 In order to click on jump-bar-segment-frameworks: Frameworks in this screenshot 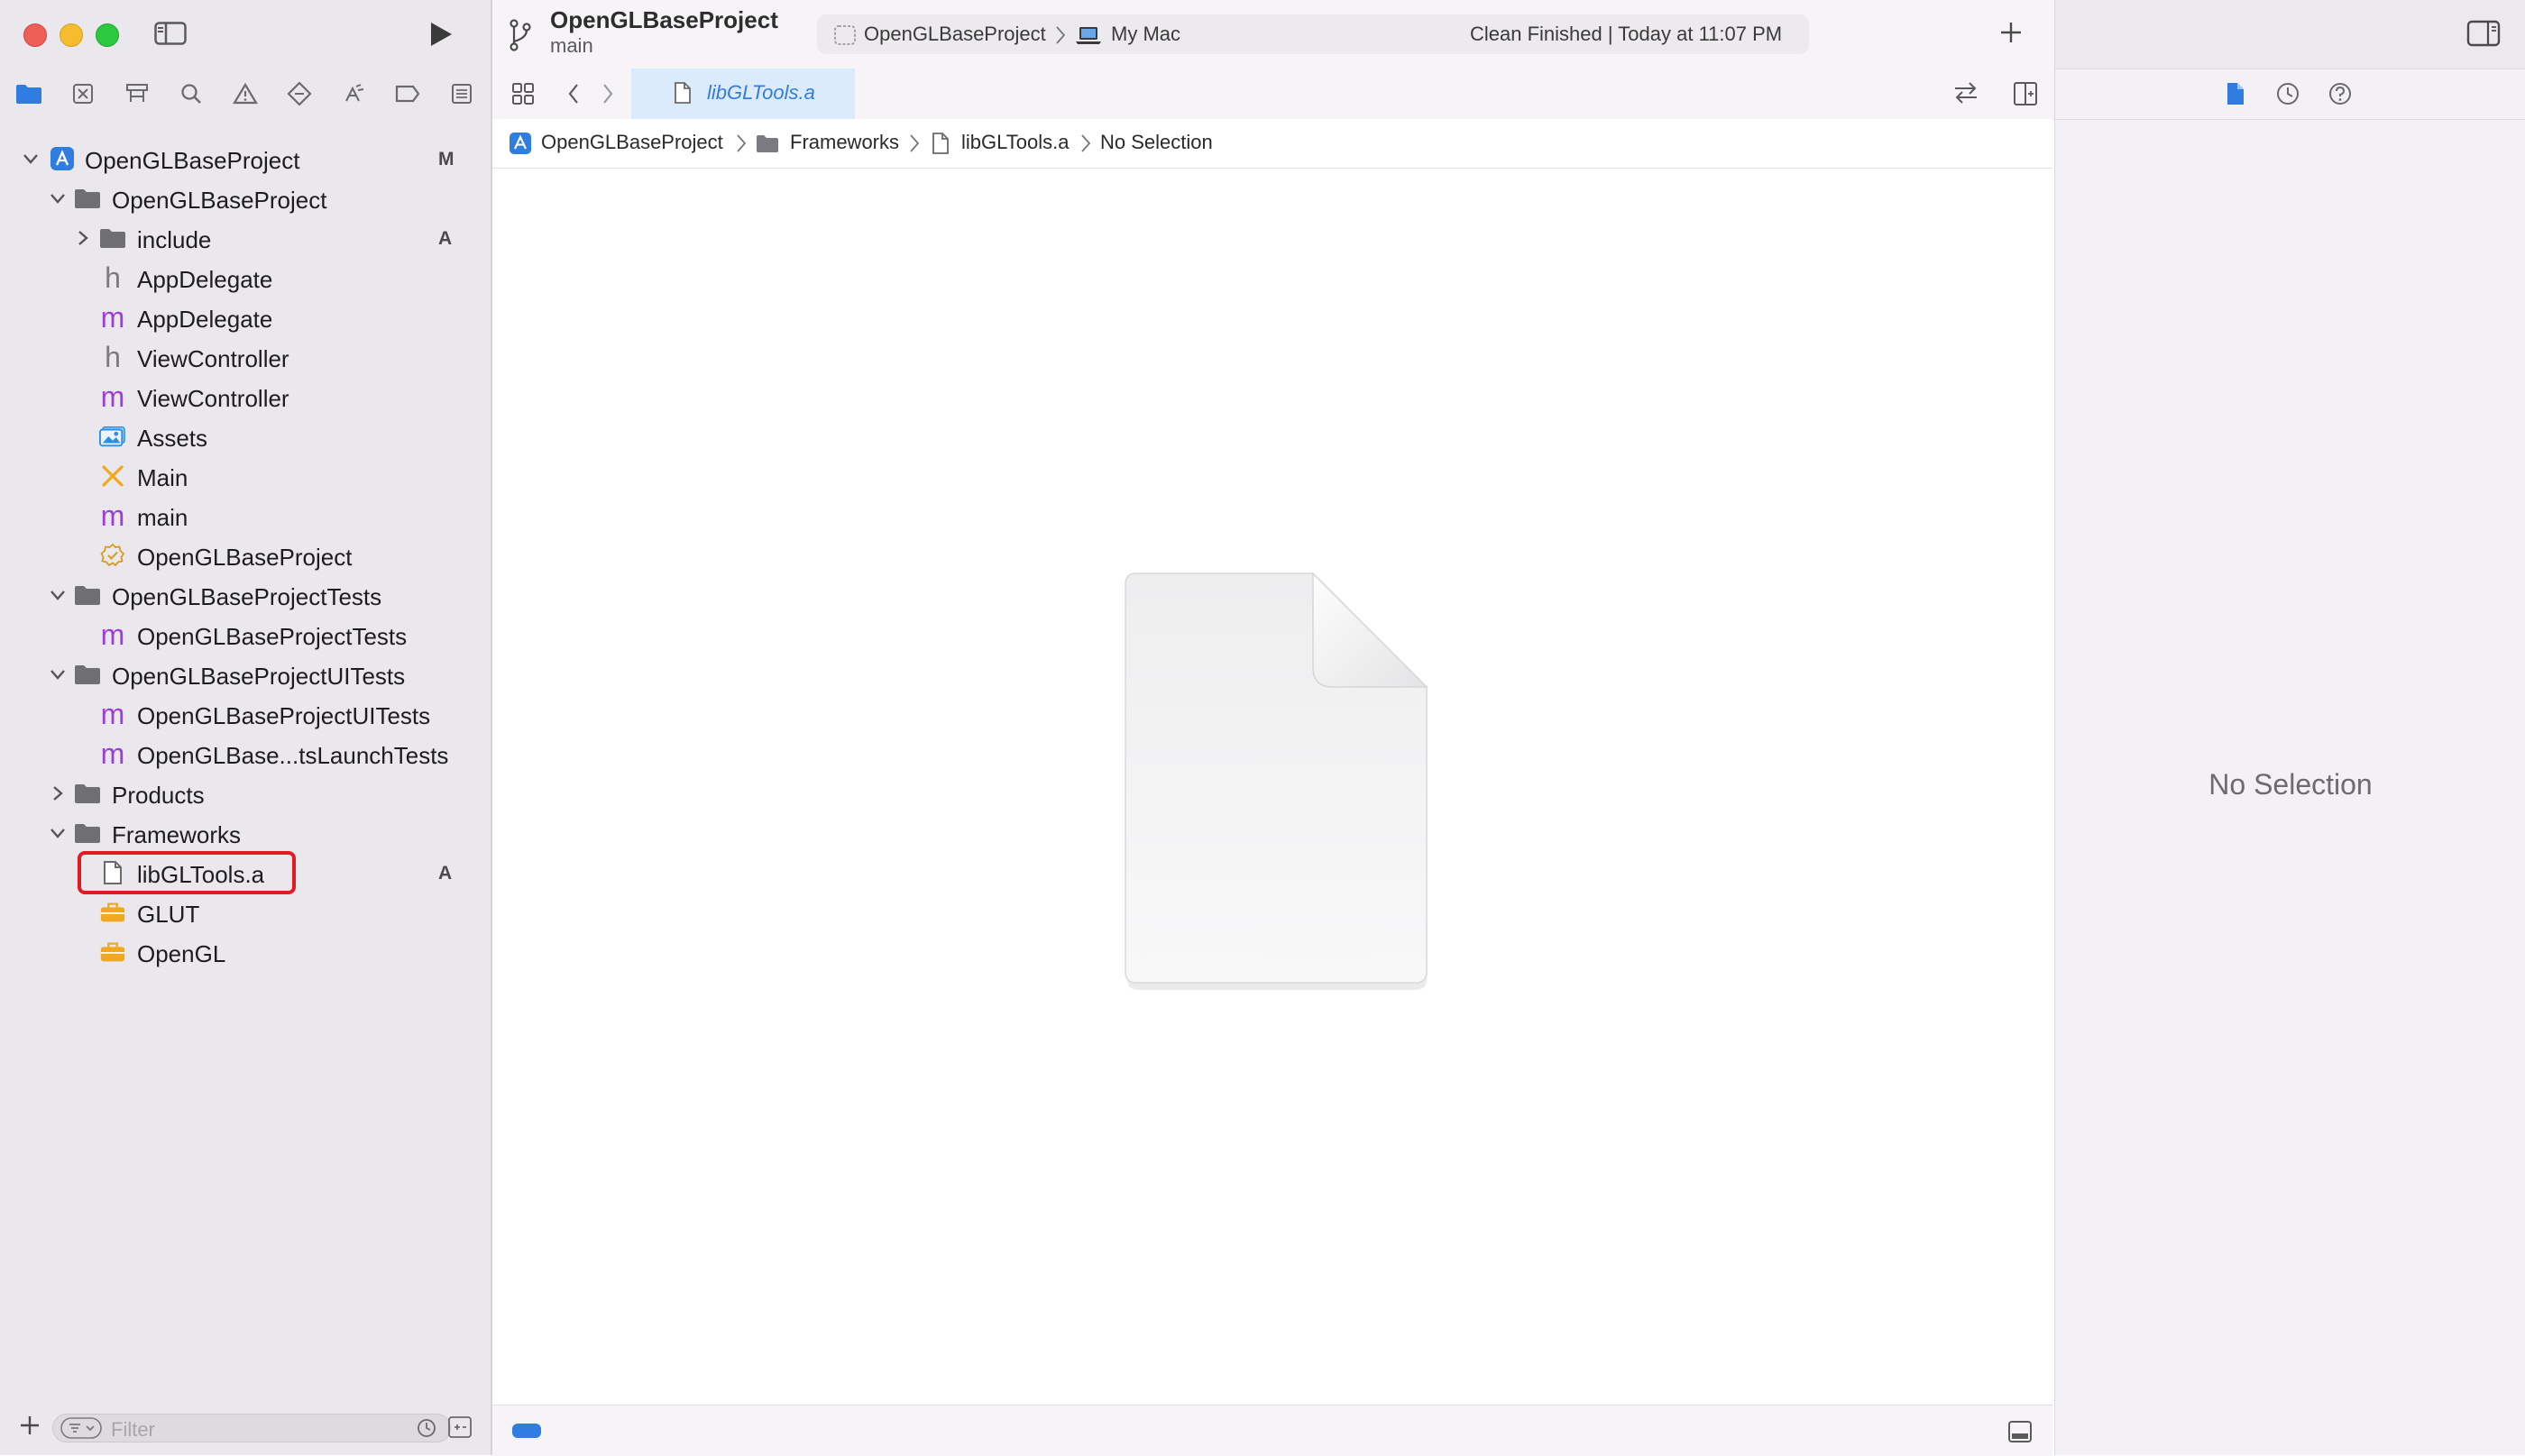, I will do `click(845, 143)`.